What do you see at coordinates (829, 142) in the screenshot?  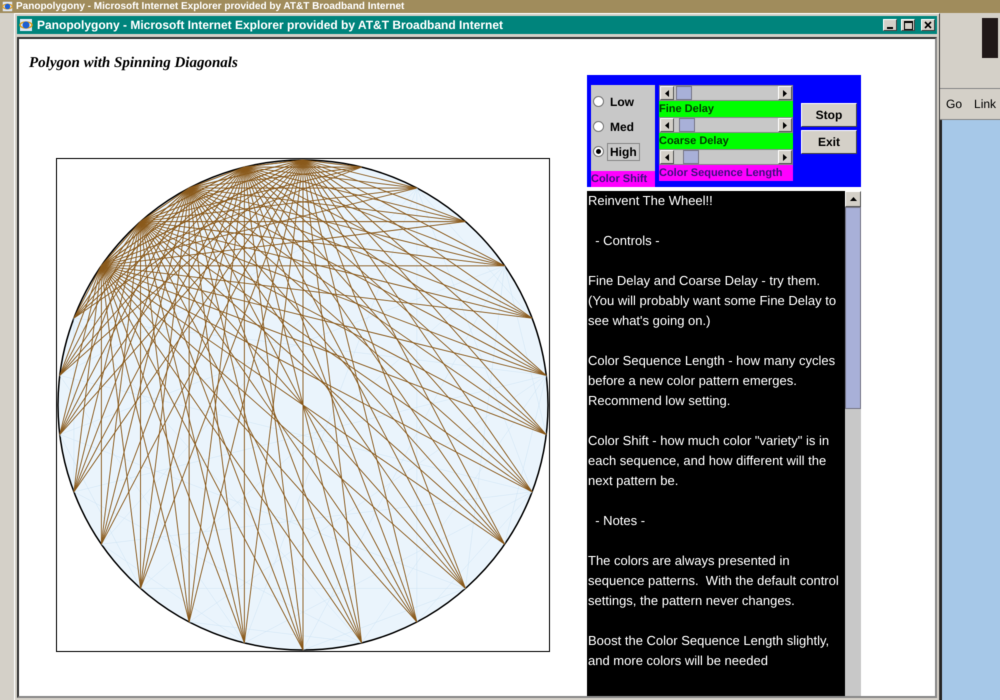 I see `action-button: Exit` at bounding box center [829, 142].